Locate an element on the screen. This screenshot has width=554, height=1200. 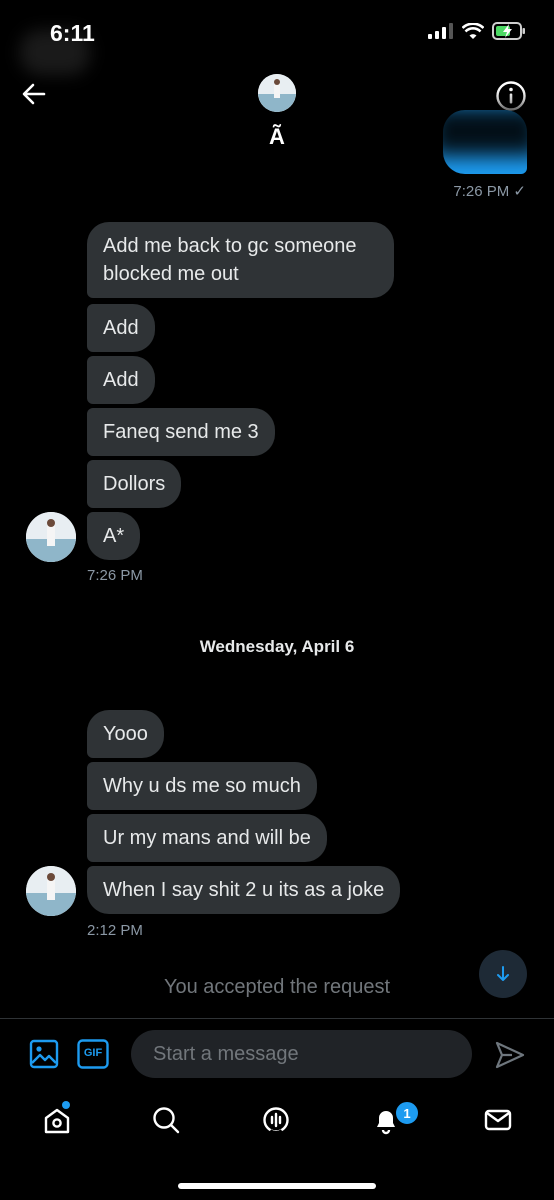
search-icon is located at coordinates (166, 1120).